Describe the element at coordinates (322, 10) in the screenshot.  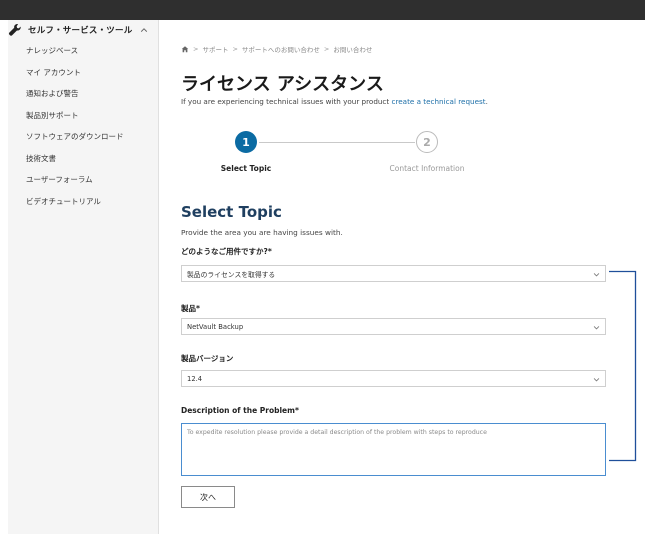
I see `top-bar` at that location.